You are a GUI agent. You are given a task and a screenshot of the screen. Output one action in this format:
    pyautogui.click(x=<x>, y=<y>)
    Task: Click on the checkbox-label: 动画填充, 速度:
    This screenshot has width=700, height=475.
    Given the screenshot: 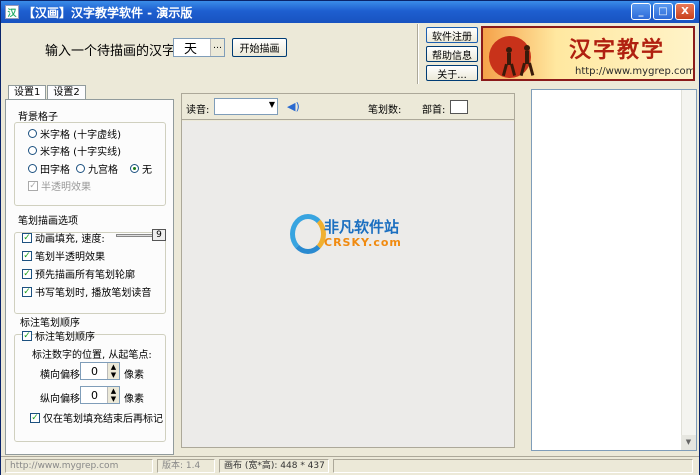 What is the action you would take?
    pyautogui.click(x=70, y=239)
    